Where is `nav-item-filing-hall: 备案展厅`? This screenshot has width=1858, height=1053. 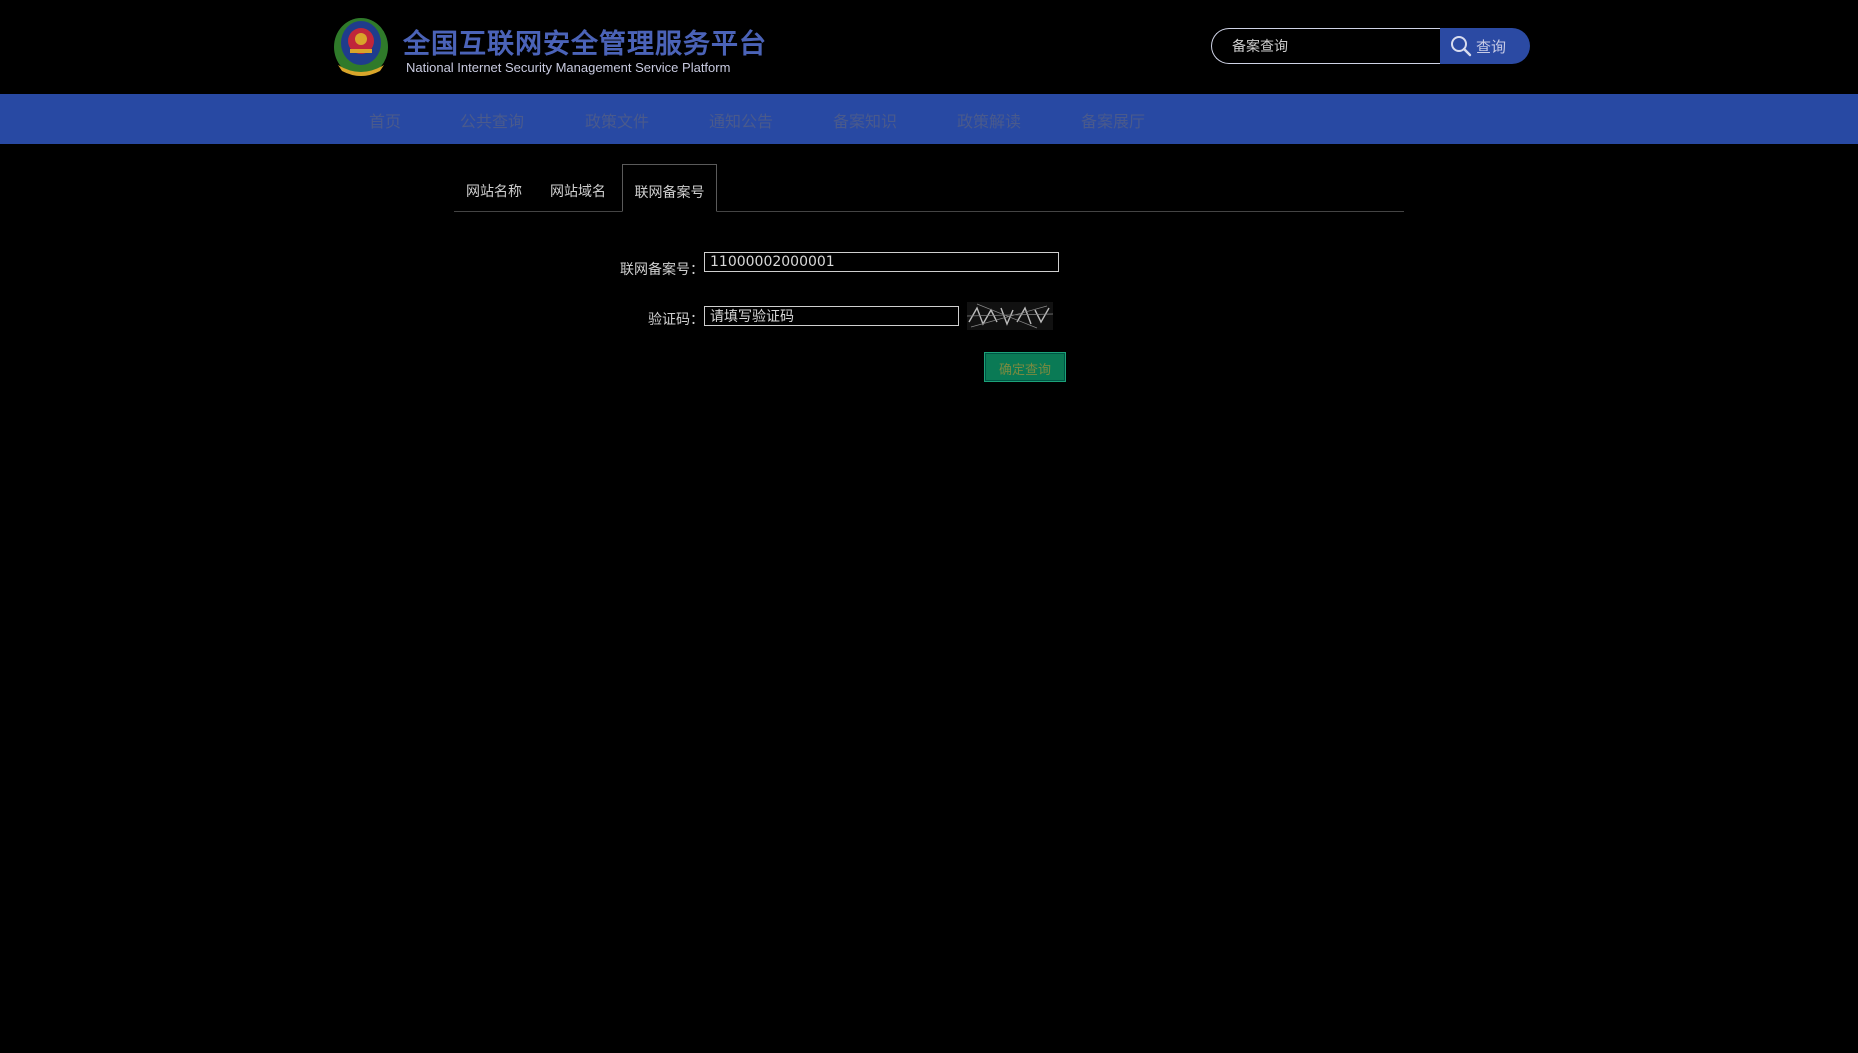 nav-item-filing-hall: 备案展厅 is located at coordinates (1113, 120).